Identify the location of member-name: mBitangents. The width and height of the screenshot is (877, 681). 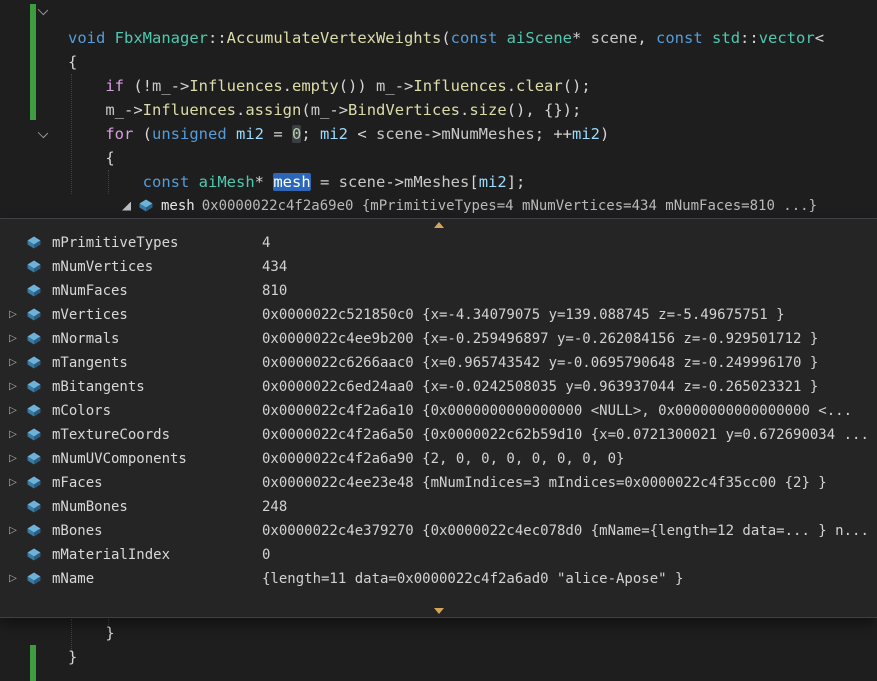
(98, 387).